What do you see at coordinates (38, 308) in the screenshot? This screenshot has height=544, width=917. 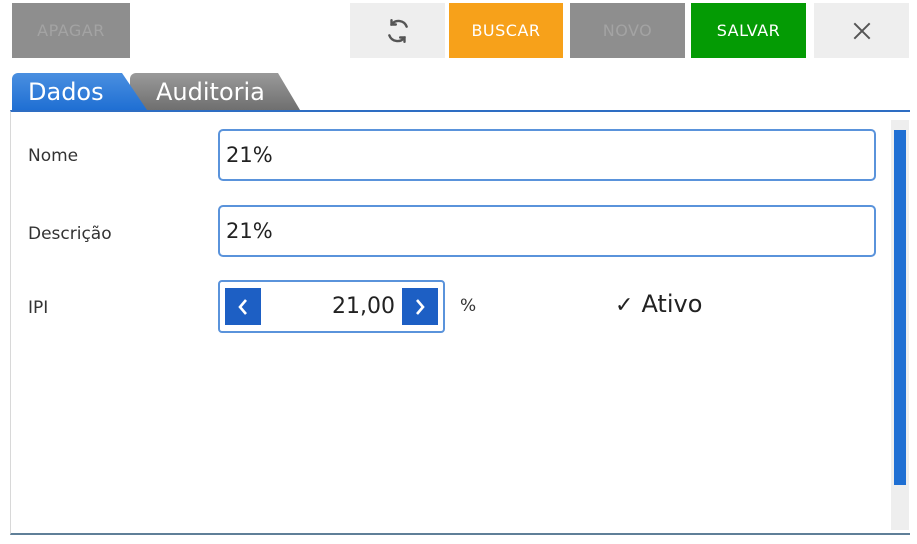 I see `ipi-label: IPI` at bounding box center [38, 308].